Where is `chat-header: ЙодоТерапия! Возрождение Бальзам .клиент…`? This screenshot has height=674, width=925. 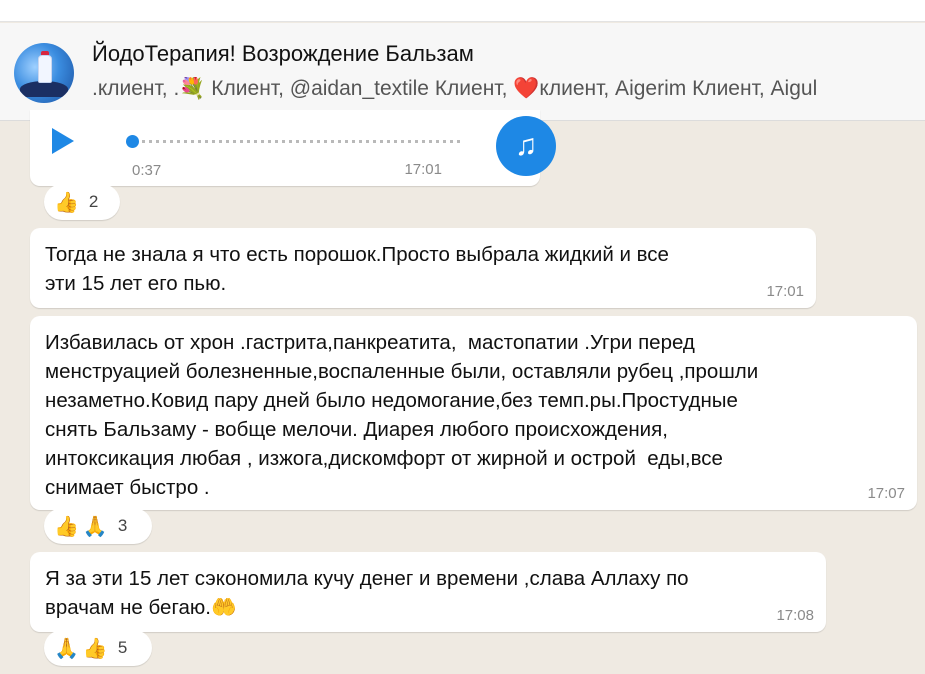
chat-header: ЙодоТерапия! Возрождение Бальзам .клиент… is located at coordinates (462, 72).